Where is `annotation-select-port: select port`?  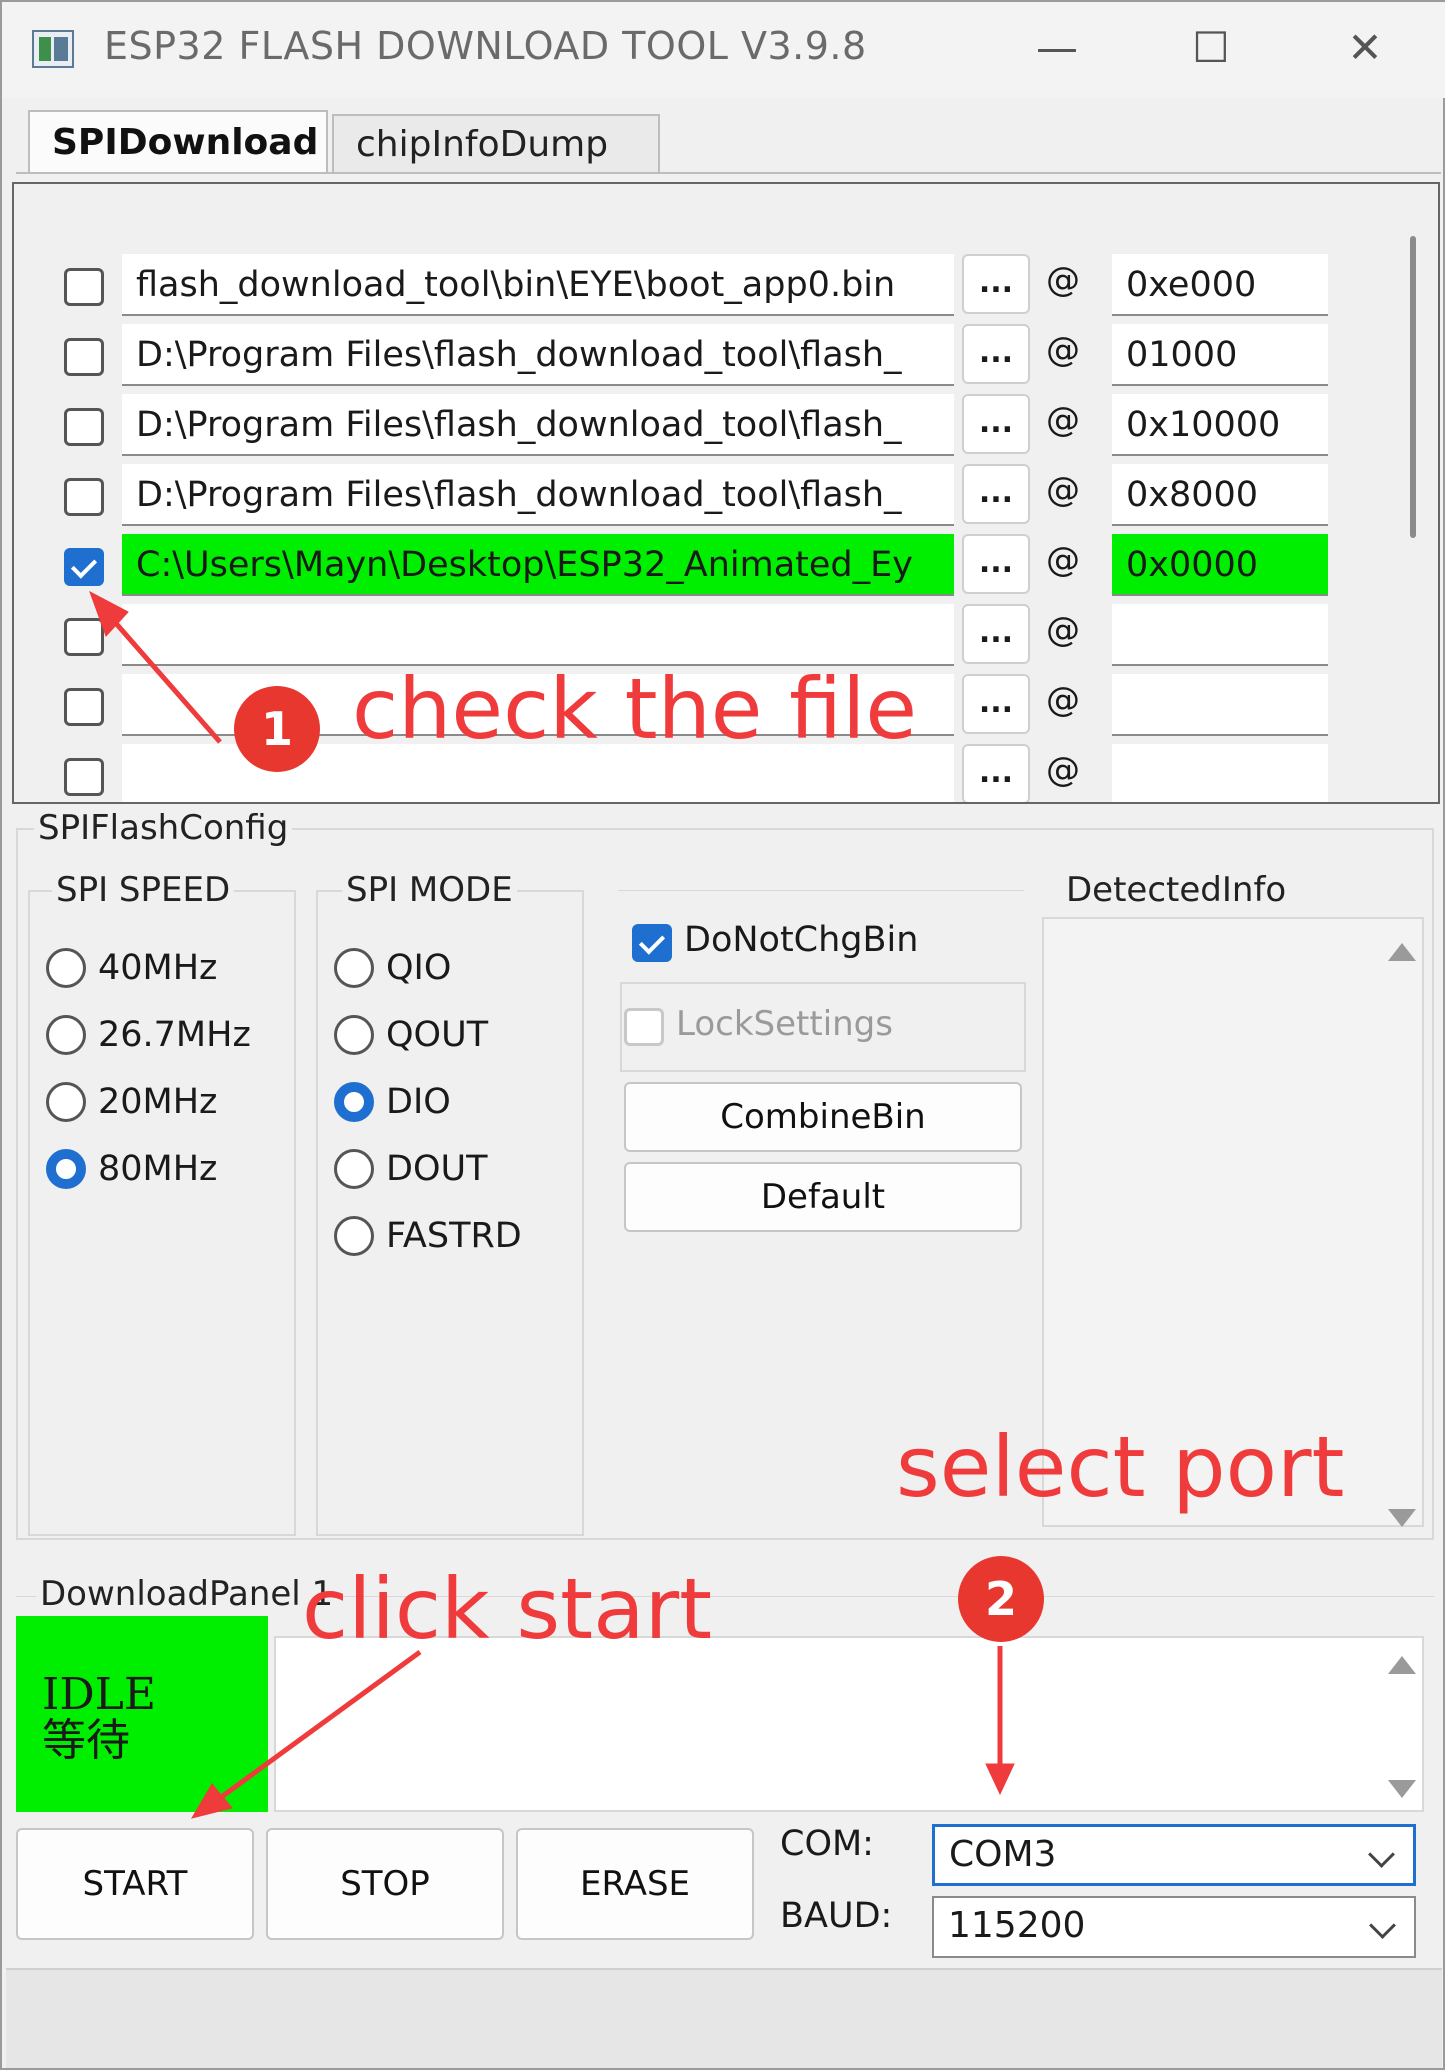 annotation-select-port: select port is located at coordinates (1120, 1467).